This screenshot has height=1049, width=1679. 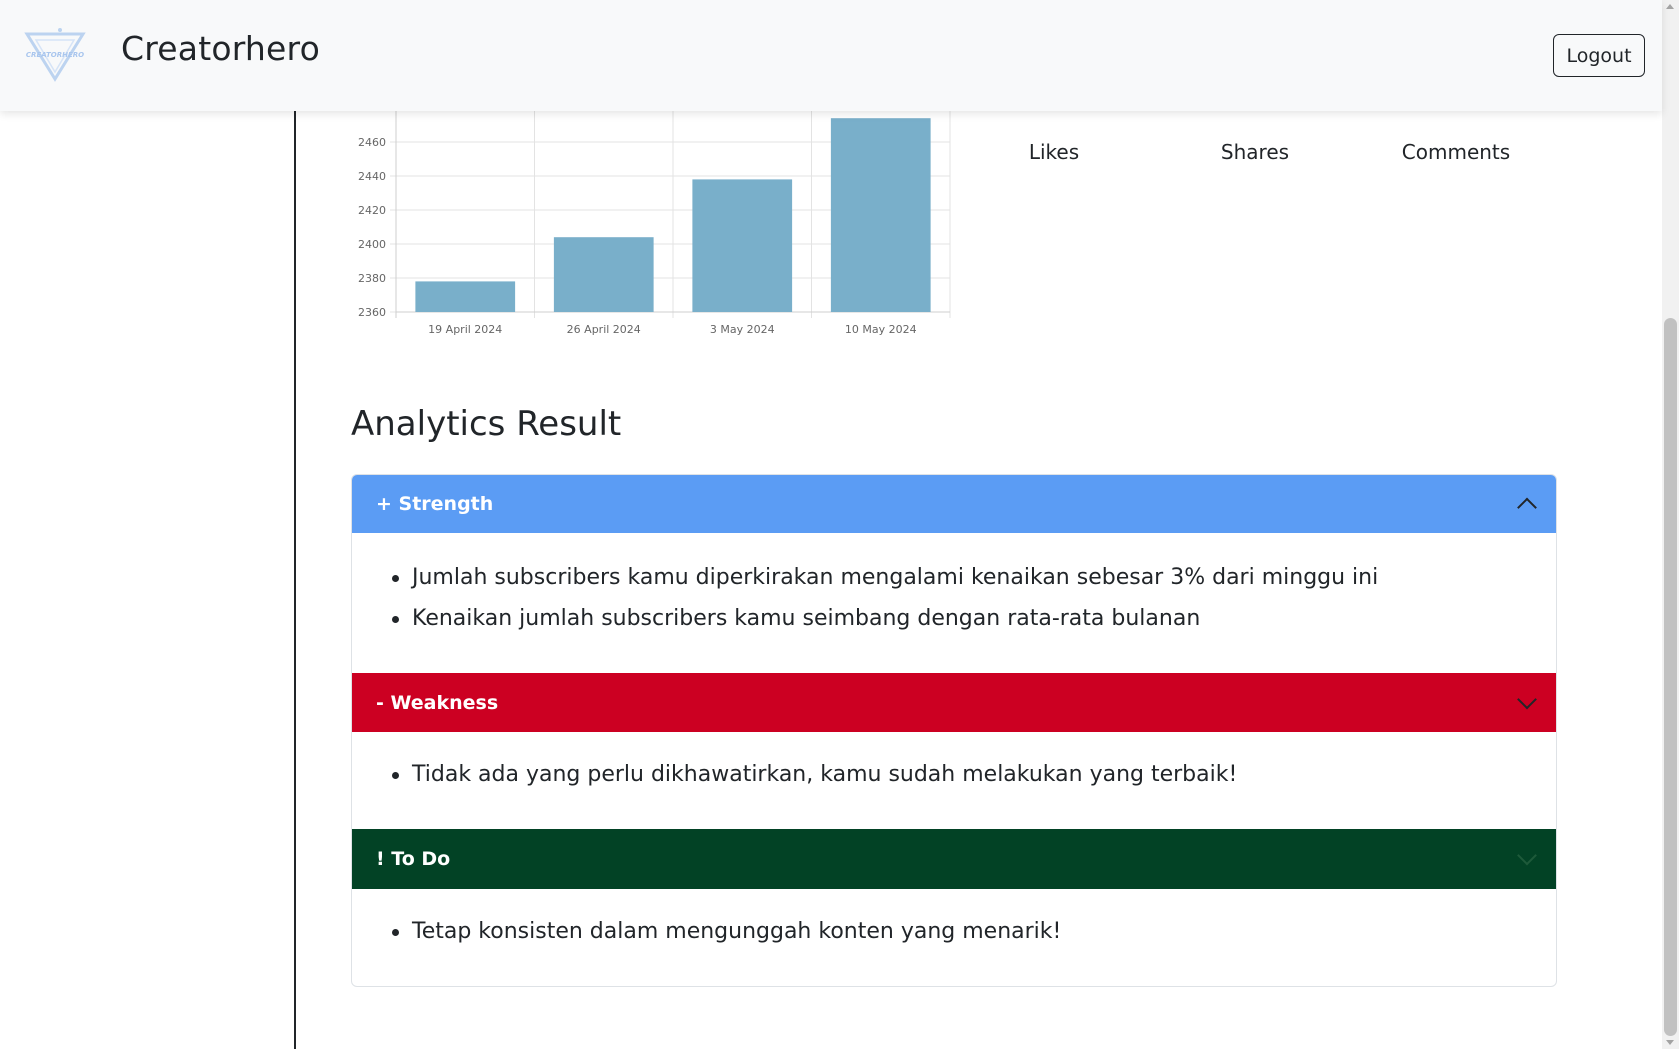 What do you see at coordinates (1255, 152) in the screenshot?
I see `shares-label: Shares` at bounding box center [1255, 152].